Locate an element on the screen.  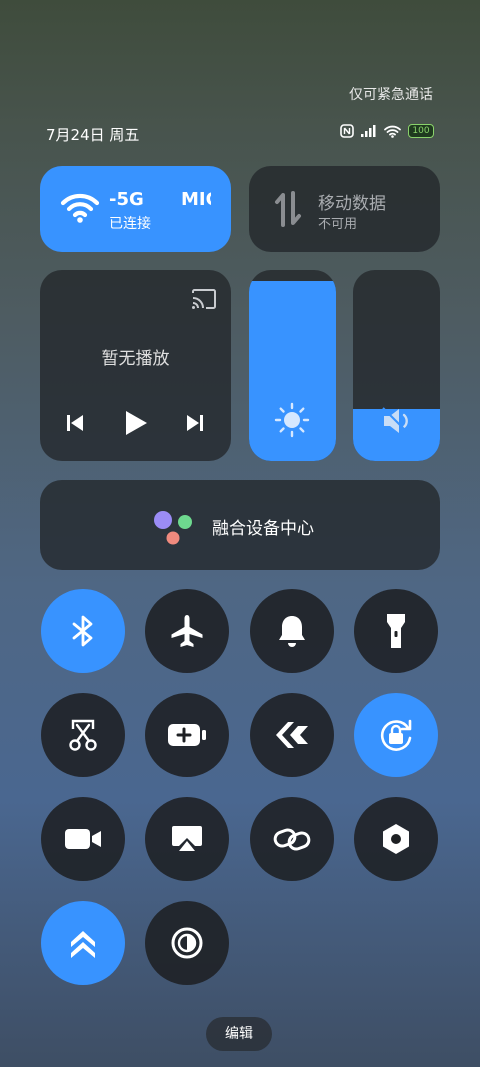
device-center-tile: 融合设备中心 is located at coordinates (240, 525).